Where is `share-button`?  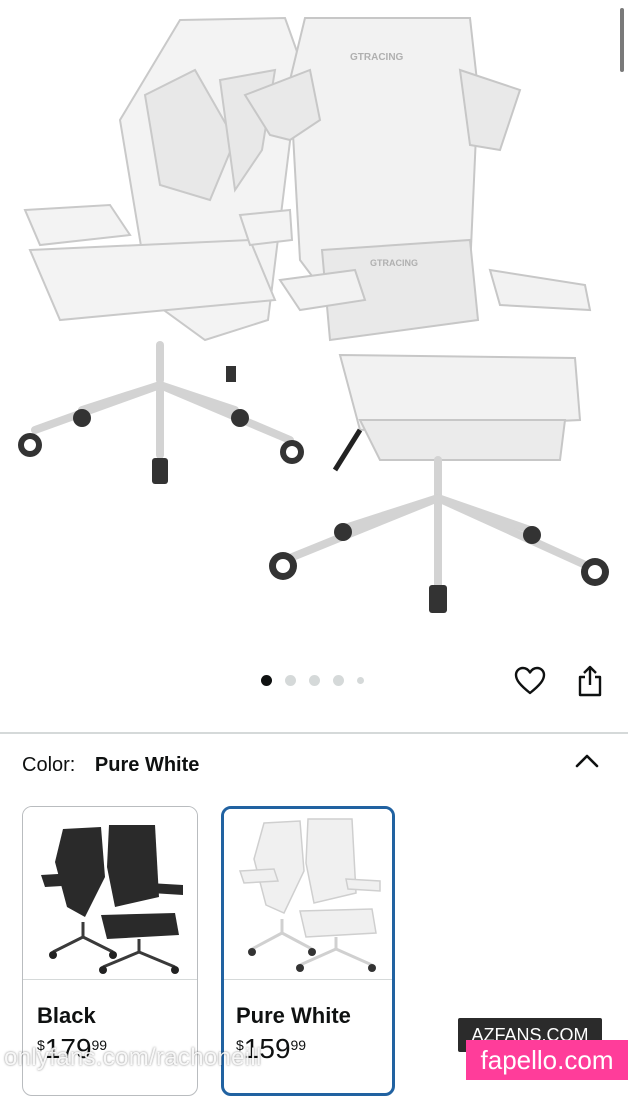 share-button is located at coordinates (590, 681).